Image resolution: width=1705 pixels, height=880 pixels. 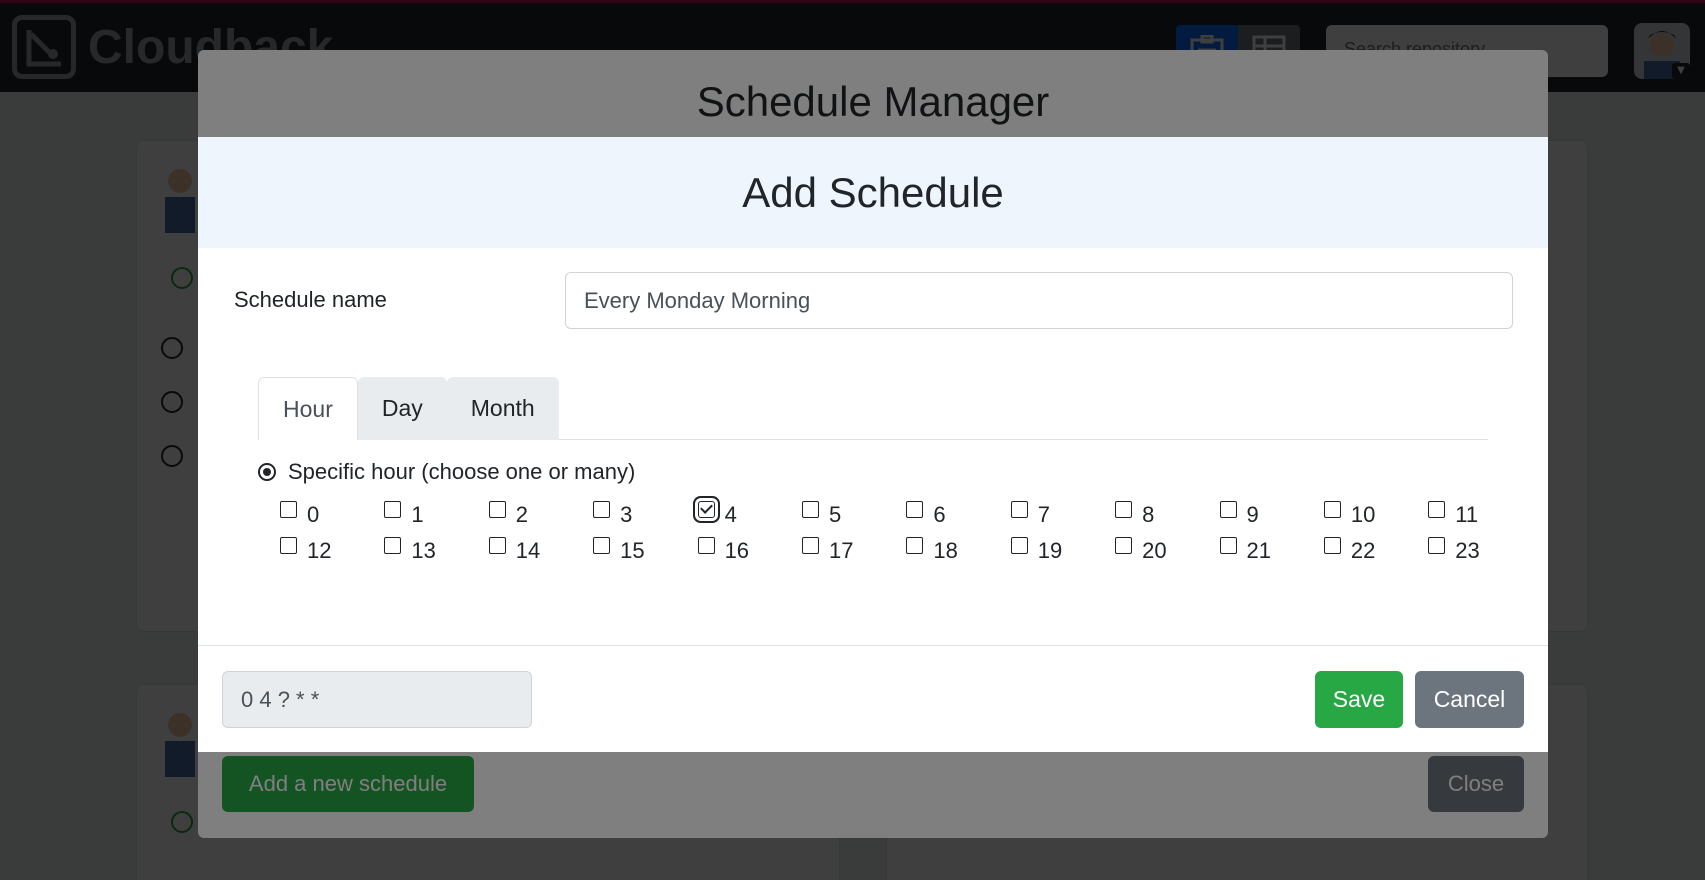 I want to click on hour-option: 11, so click(x=1480, y=513).